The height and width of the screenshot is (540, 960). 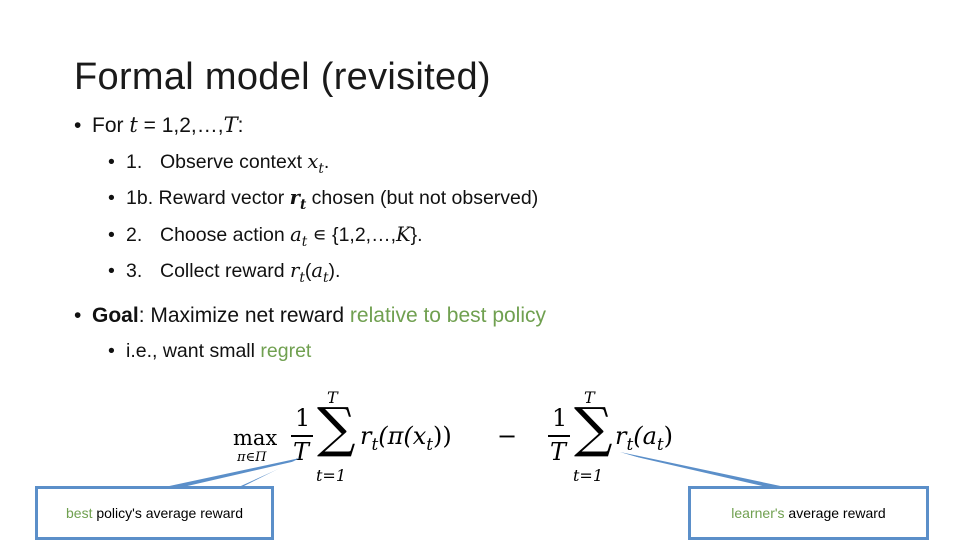 I want to click on learner-callout: learner's average reward, so click(x=808, y=513).